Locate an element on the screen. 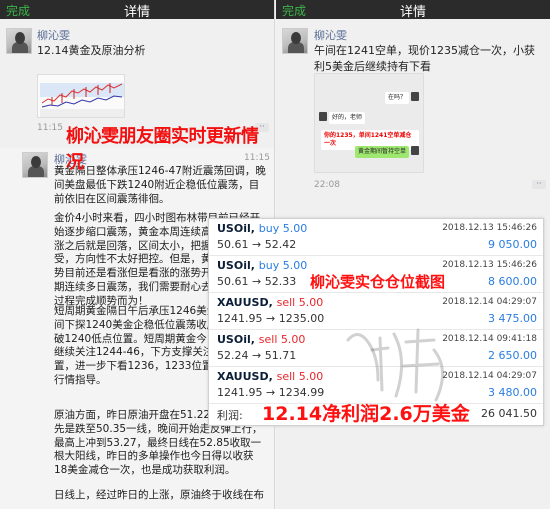 The width and height of the screenshot is (550, 509). position-prices: 52.24 → 51.71 is located at coordinates (256, 355).